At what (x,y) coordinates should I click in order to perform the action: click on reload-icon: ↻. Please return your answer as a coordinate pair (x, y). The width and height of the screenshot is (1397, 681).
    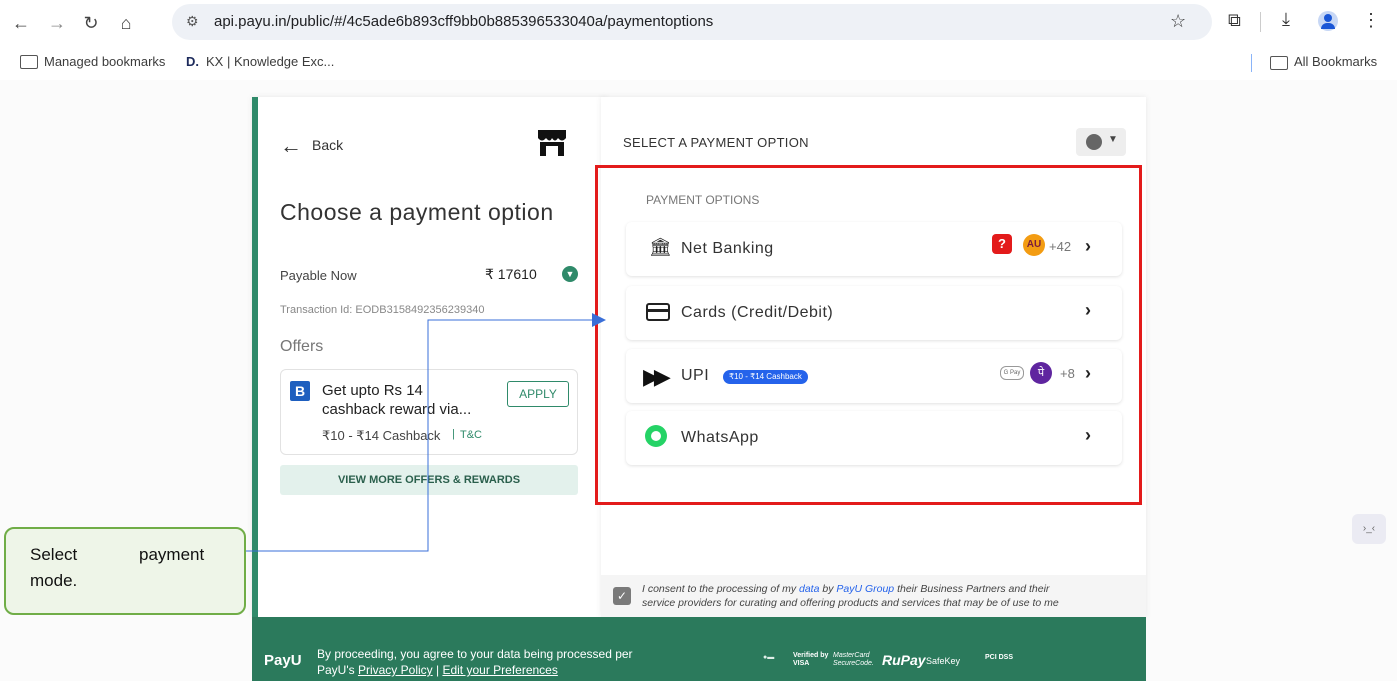
    Looking at the image, I should click on (91, 23).